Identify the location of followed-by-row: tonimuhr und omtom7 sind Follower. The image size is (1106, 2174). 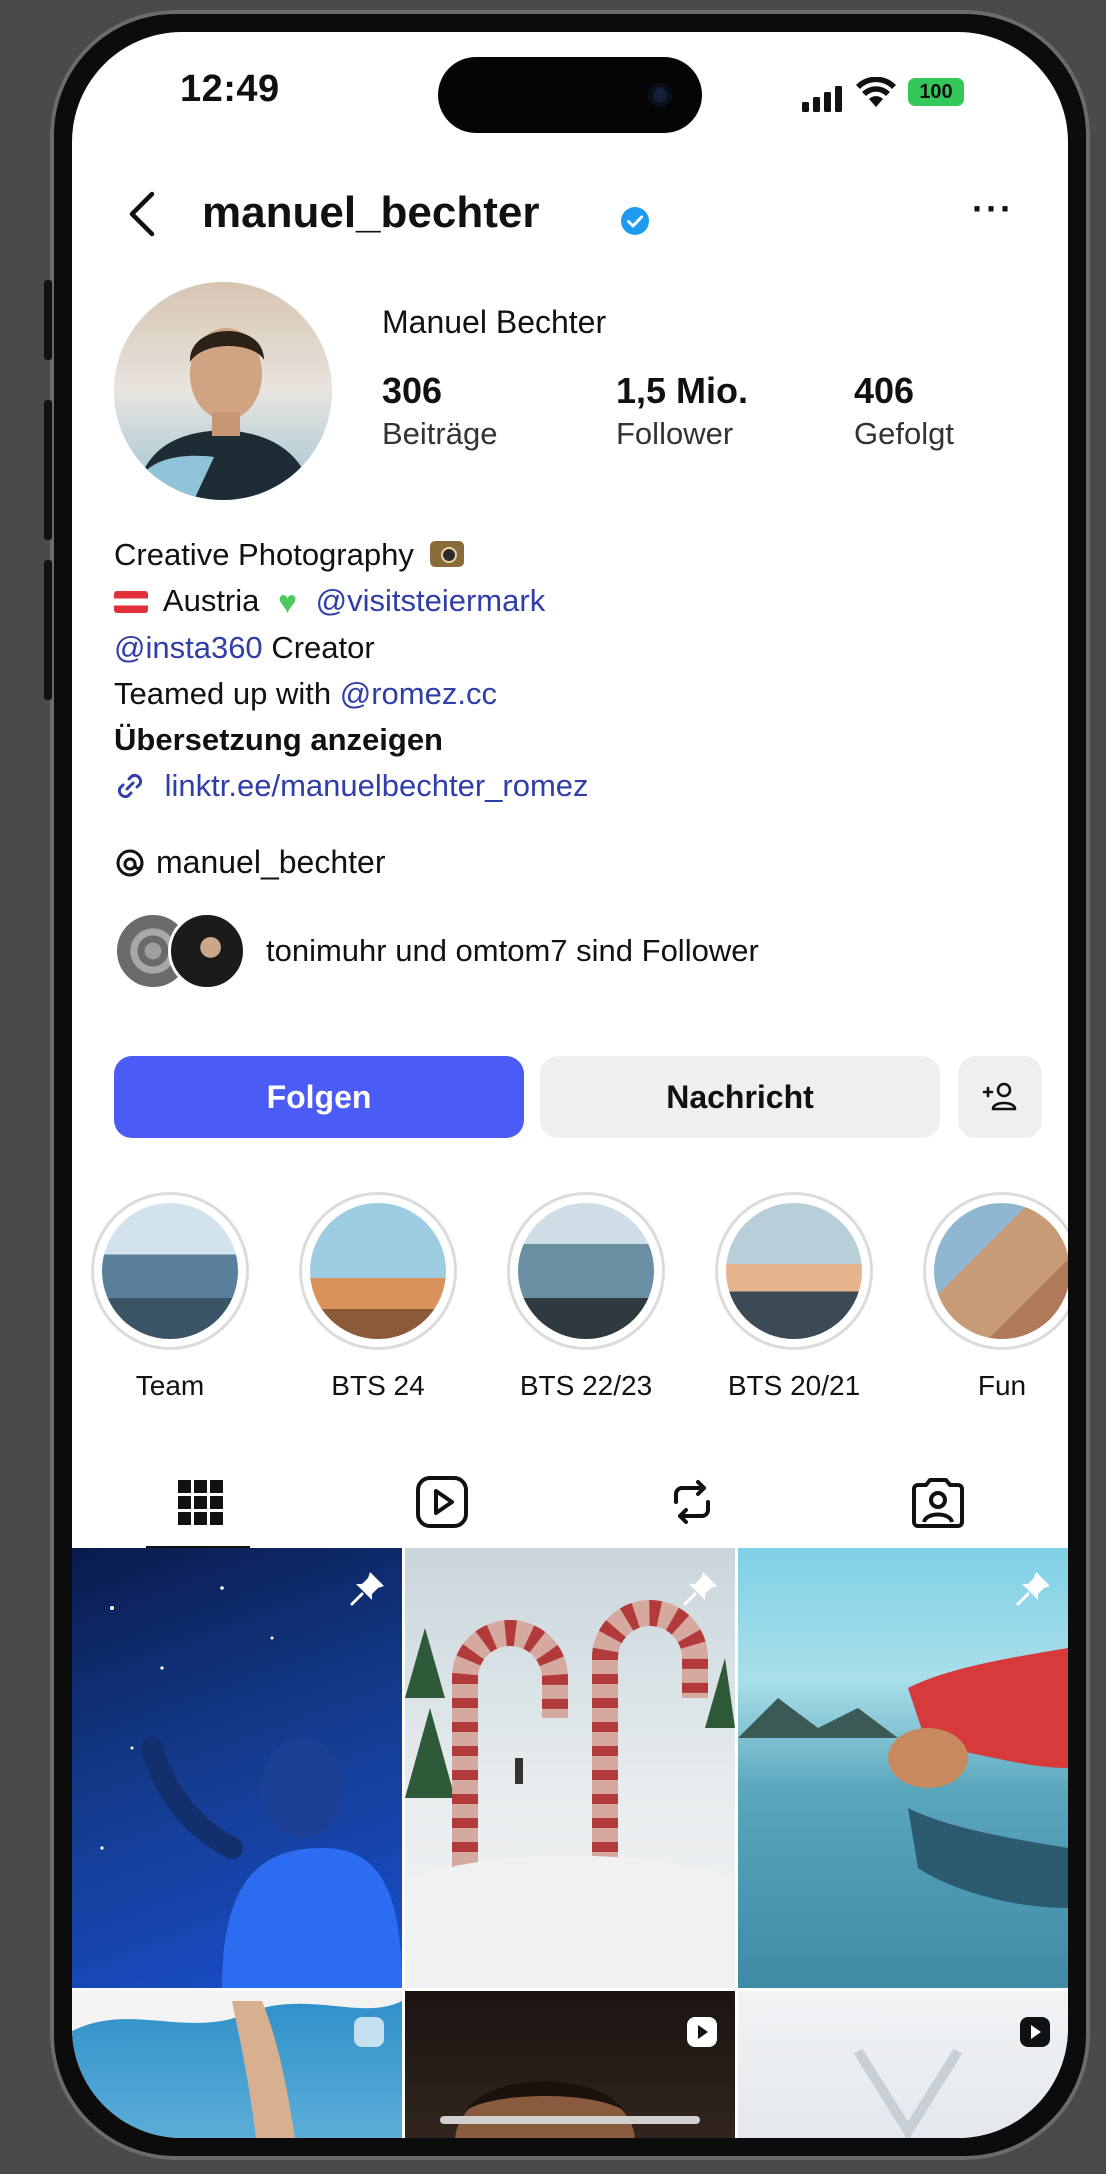
(436, 951).